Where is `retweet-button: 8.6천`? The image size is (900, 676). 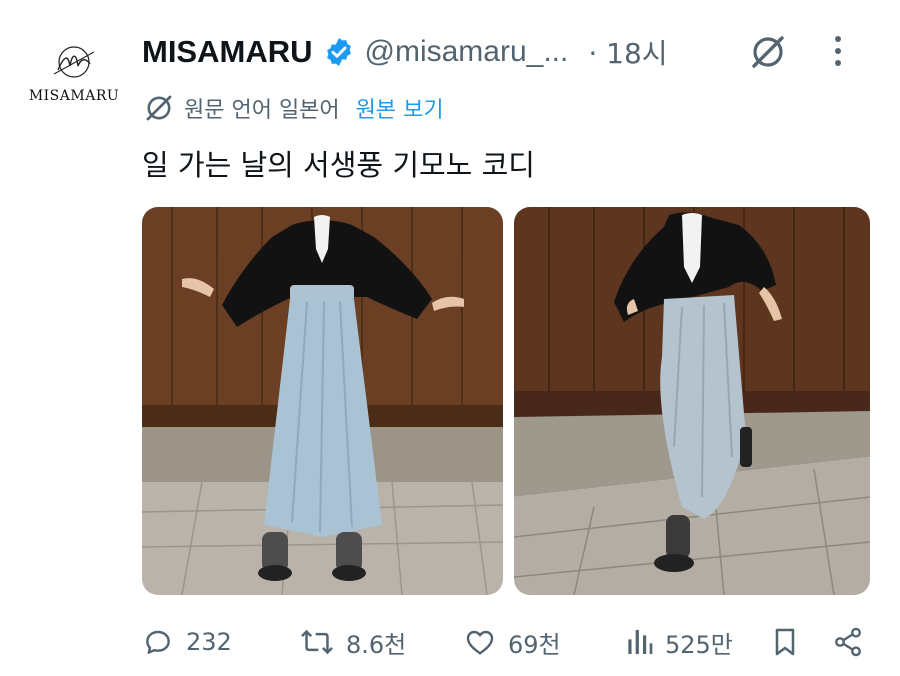
retweet-button: 8.6천 is located at coordinates (353, 642).